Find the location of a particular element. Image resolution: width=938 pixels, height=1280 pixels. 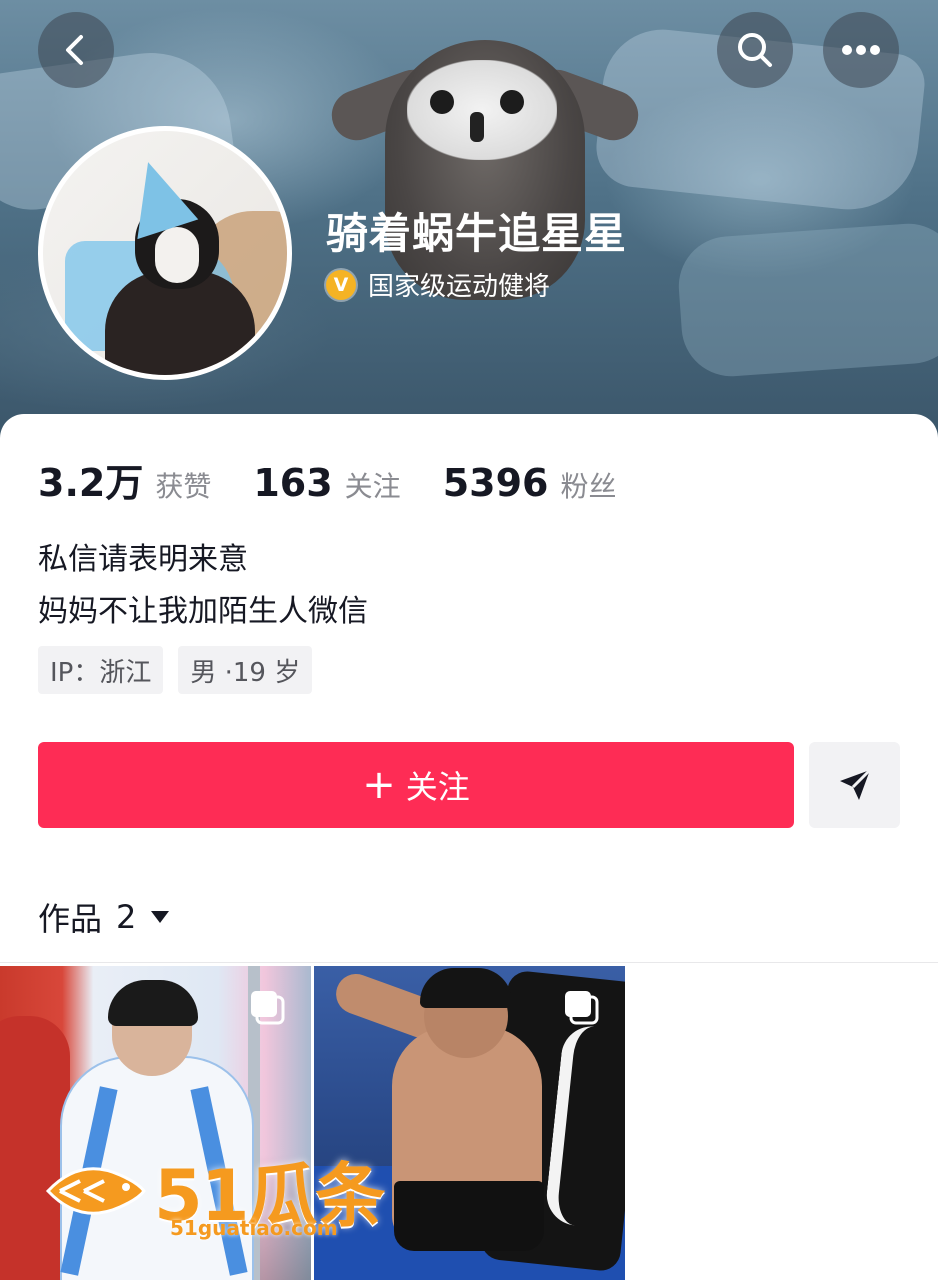

back-button is located at coordinates (76, 50).